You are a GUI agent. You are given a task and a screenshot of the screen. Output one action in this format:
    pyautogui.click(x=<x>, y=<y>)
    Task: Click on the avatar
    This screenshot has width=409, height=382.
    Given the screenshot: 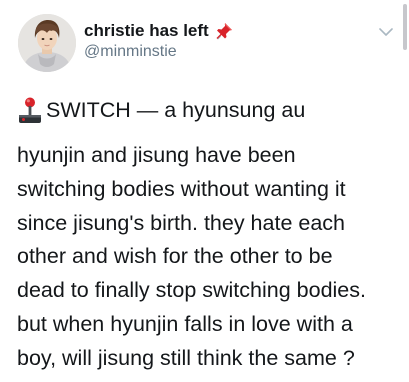 What is the action you would take?
    pyautogui.click(x=47, y=43)
    